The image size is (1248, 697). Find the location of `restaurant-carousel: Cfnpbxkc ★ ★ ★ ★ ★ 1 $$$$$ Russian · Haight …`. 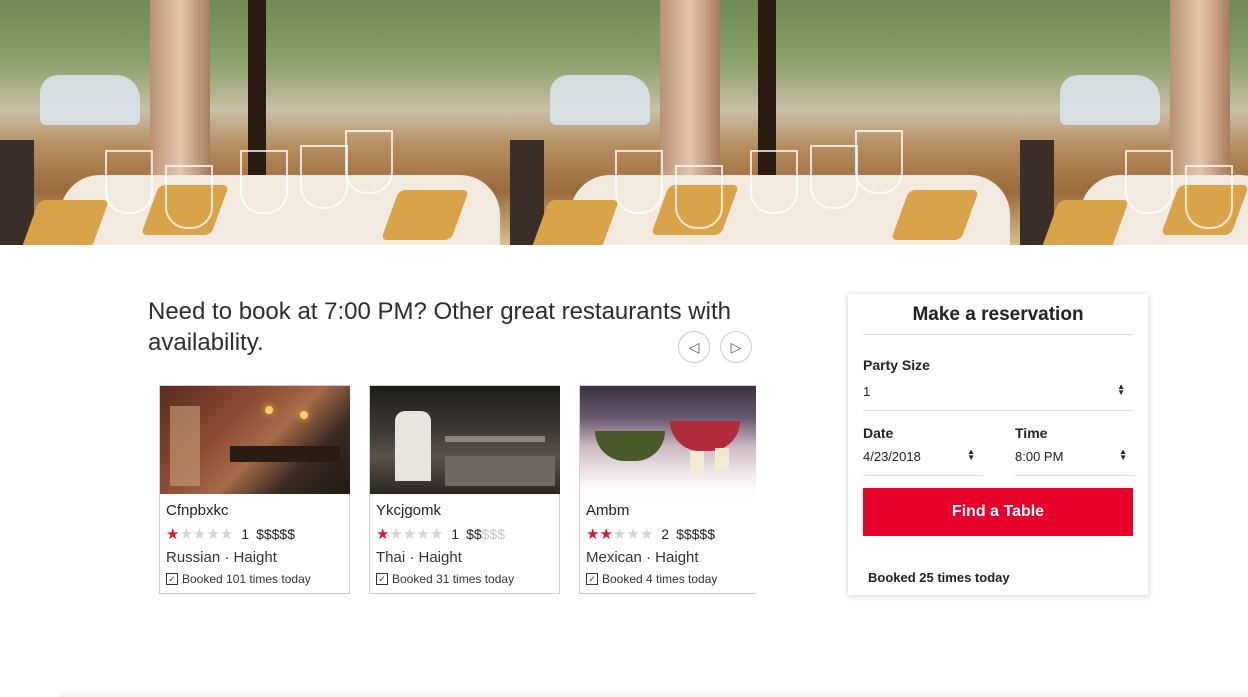

restaurant-carousel: Cfnpbxkc ★ ★ ★ ★ ★ 1 $$$$$ Russian · Haight … is located at coordinates (457, 492).